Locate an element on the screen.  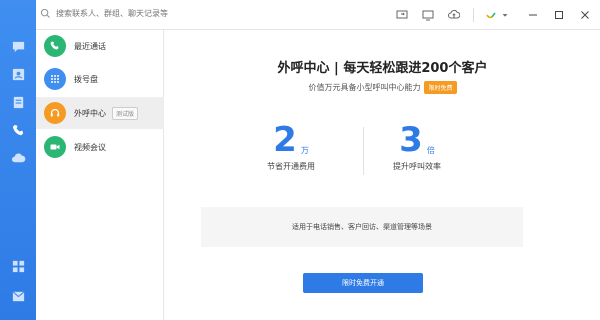
use-case-text: 适用于电话销售、客户回访、渠道管理等场景 is located at coordinates (362, 227).